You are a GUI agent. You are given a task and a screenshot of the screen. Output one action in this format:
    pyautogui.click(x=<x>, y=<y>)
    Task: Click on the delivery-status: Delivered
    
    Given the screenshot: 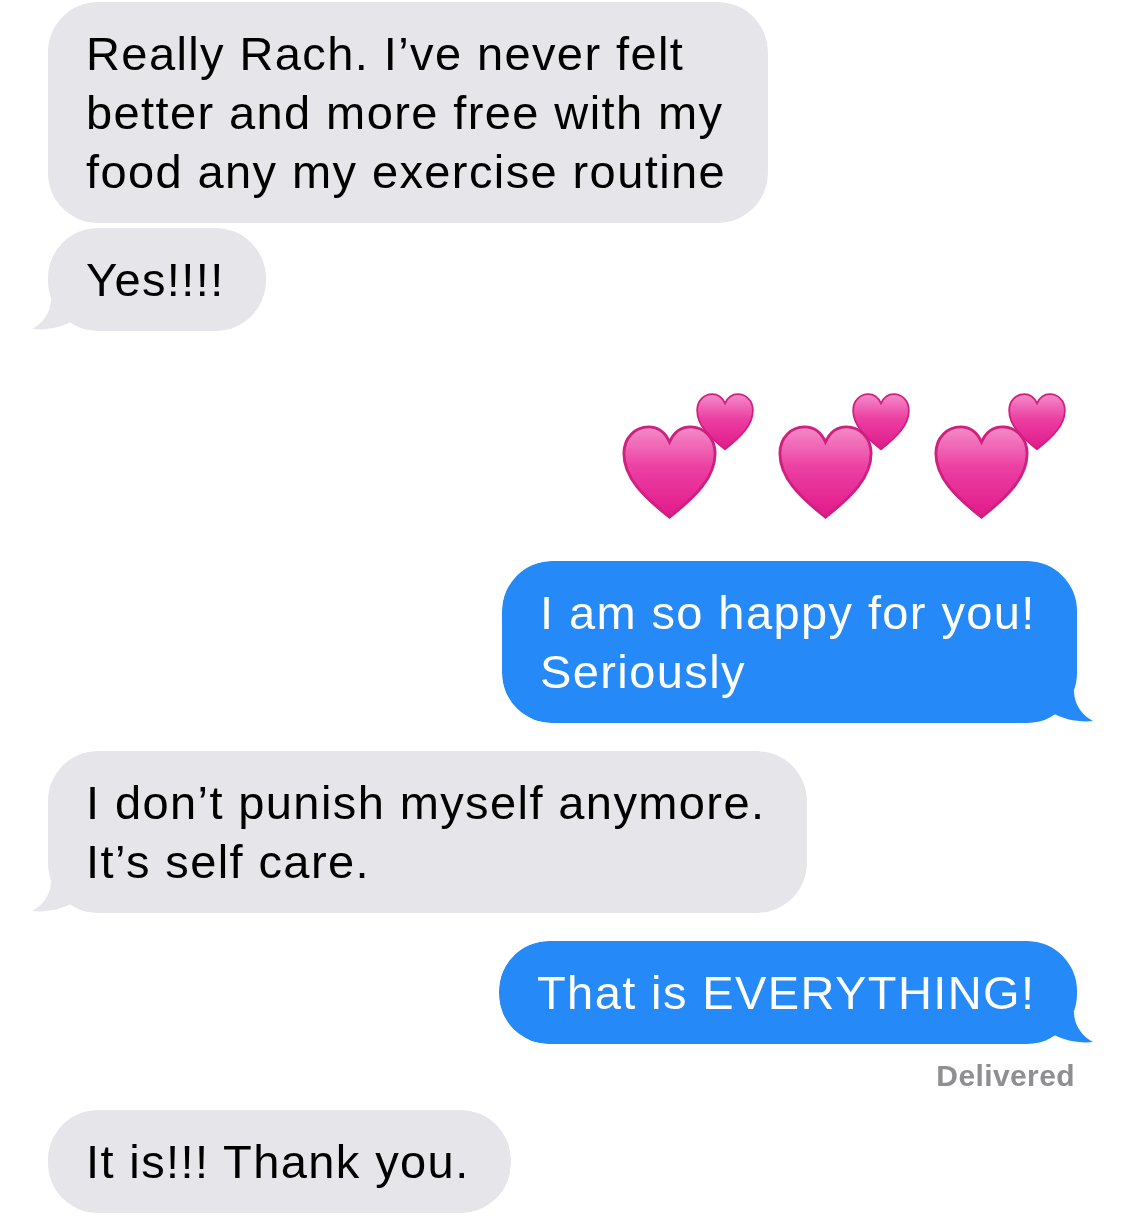 What is the action you would take?
    pyautogui.click(x=1005, y=1076)
    